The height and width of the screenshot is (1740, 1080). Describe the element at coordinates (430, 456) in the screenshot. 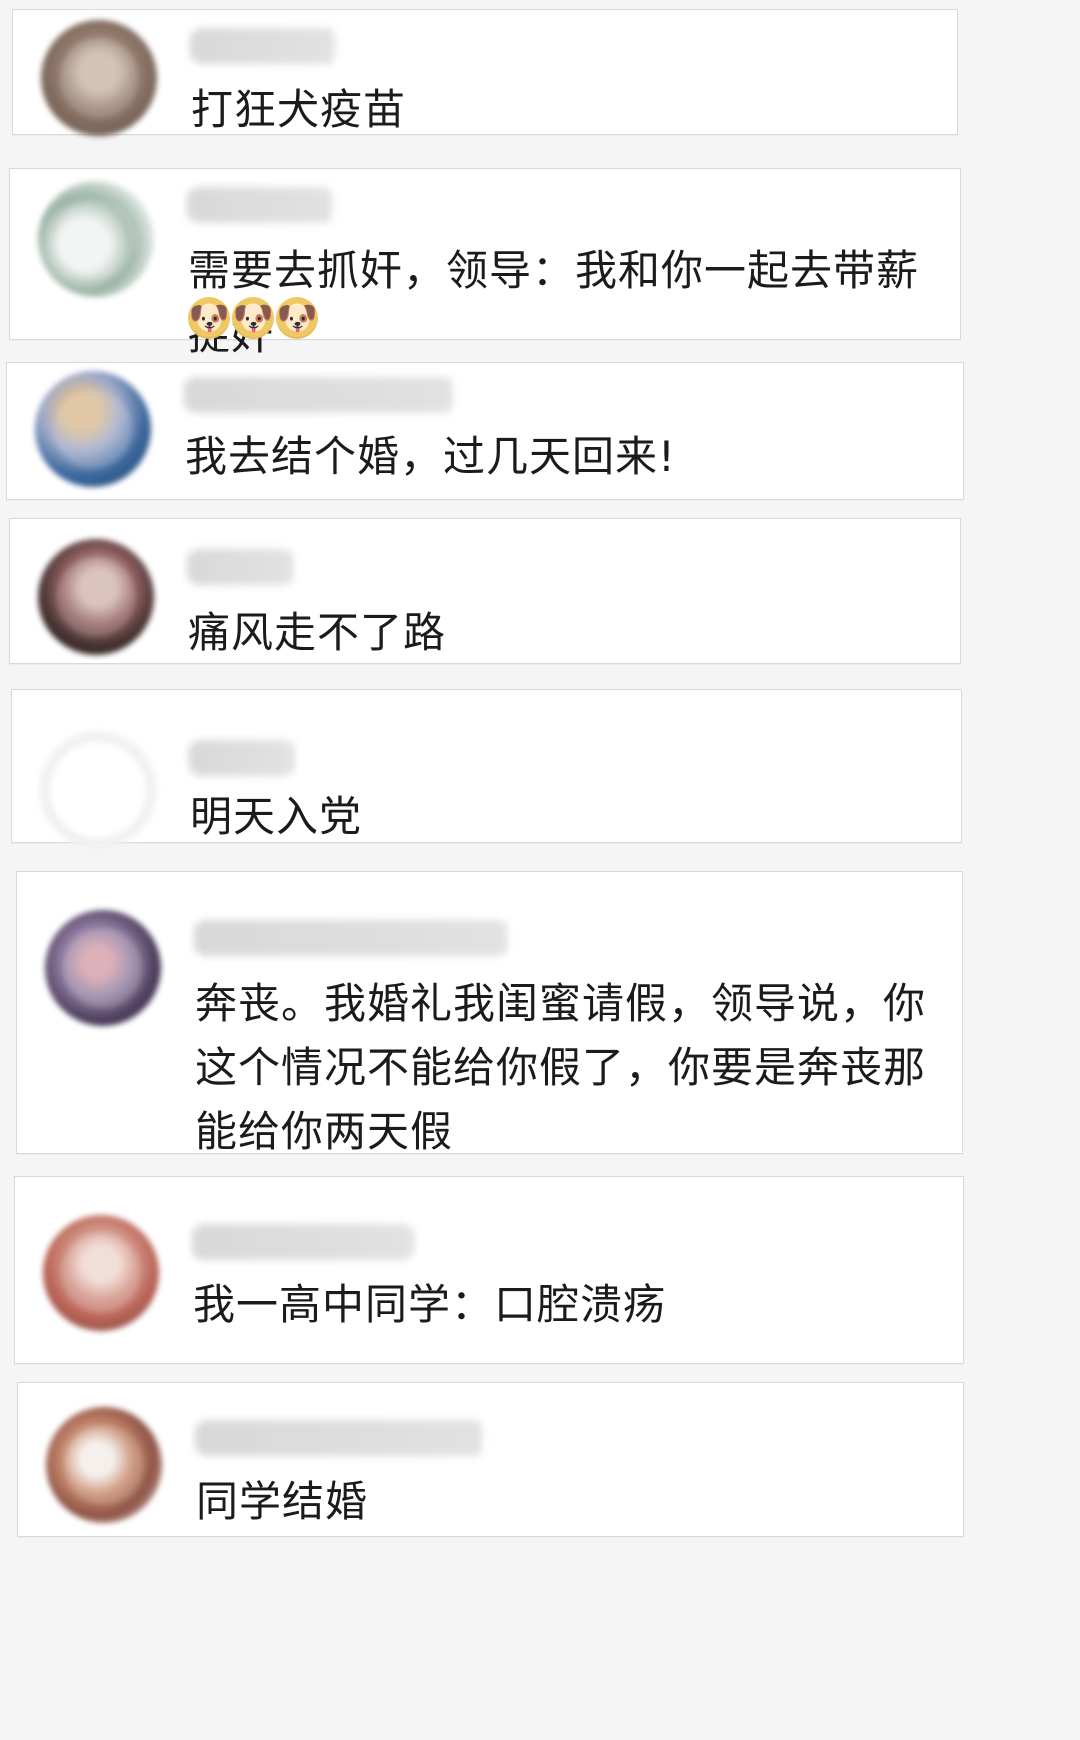

I see `comment-text: 我去结个婚，过几天回来!` at that location.